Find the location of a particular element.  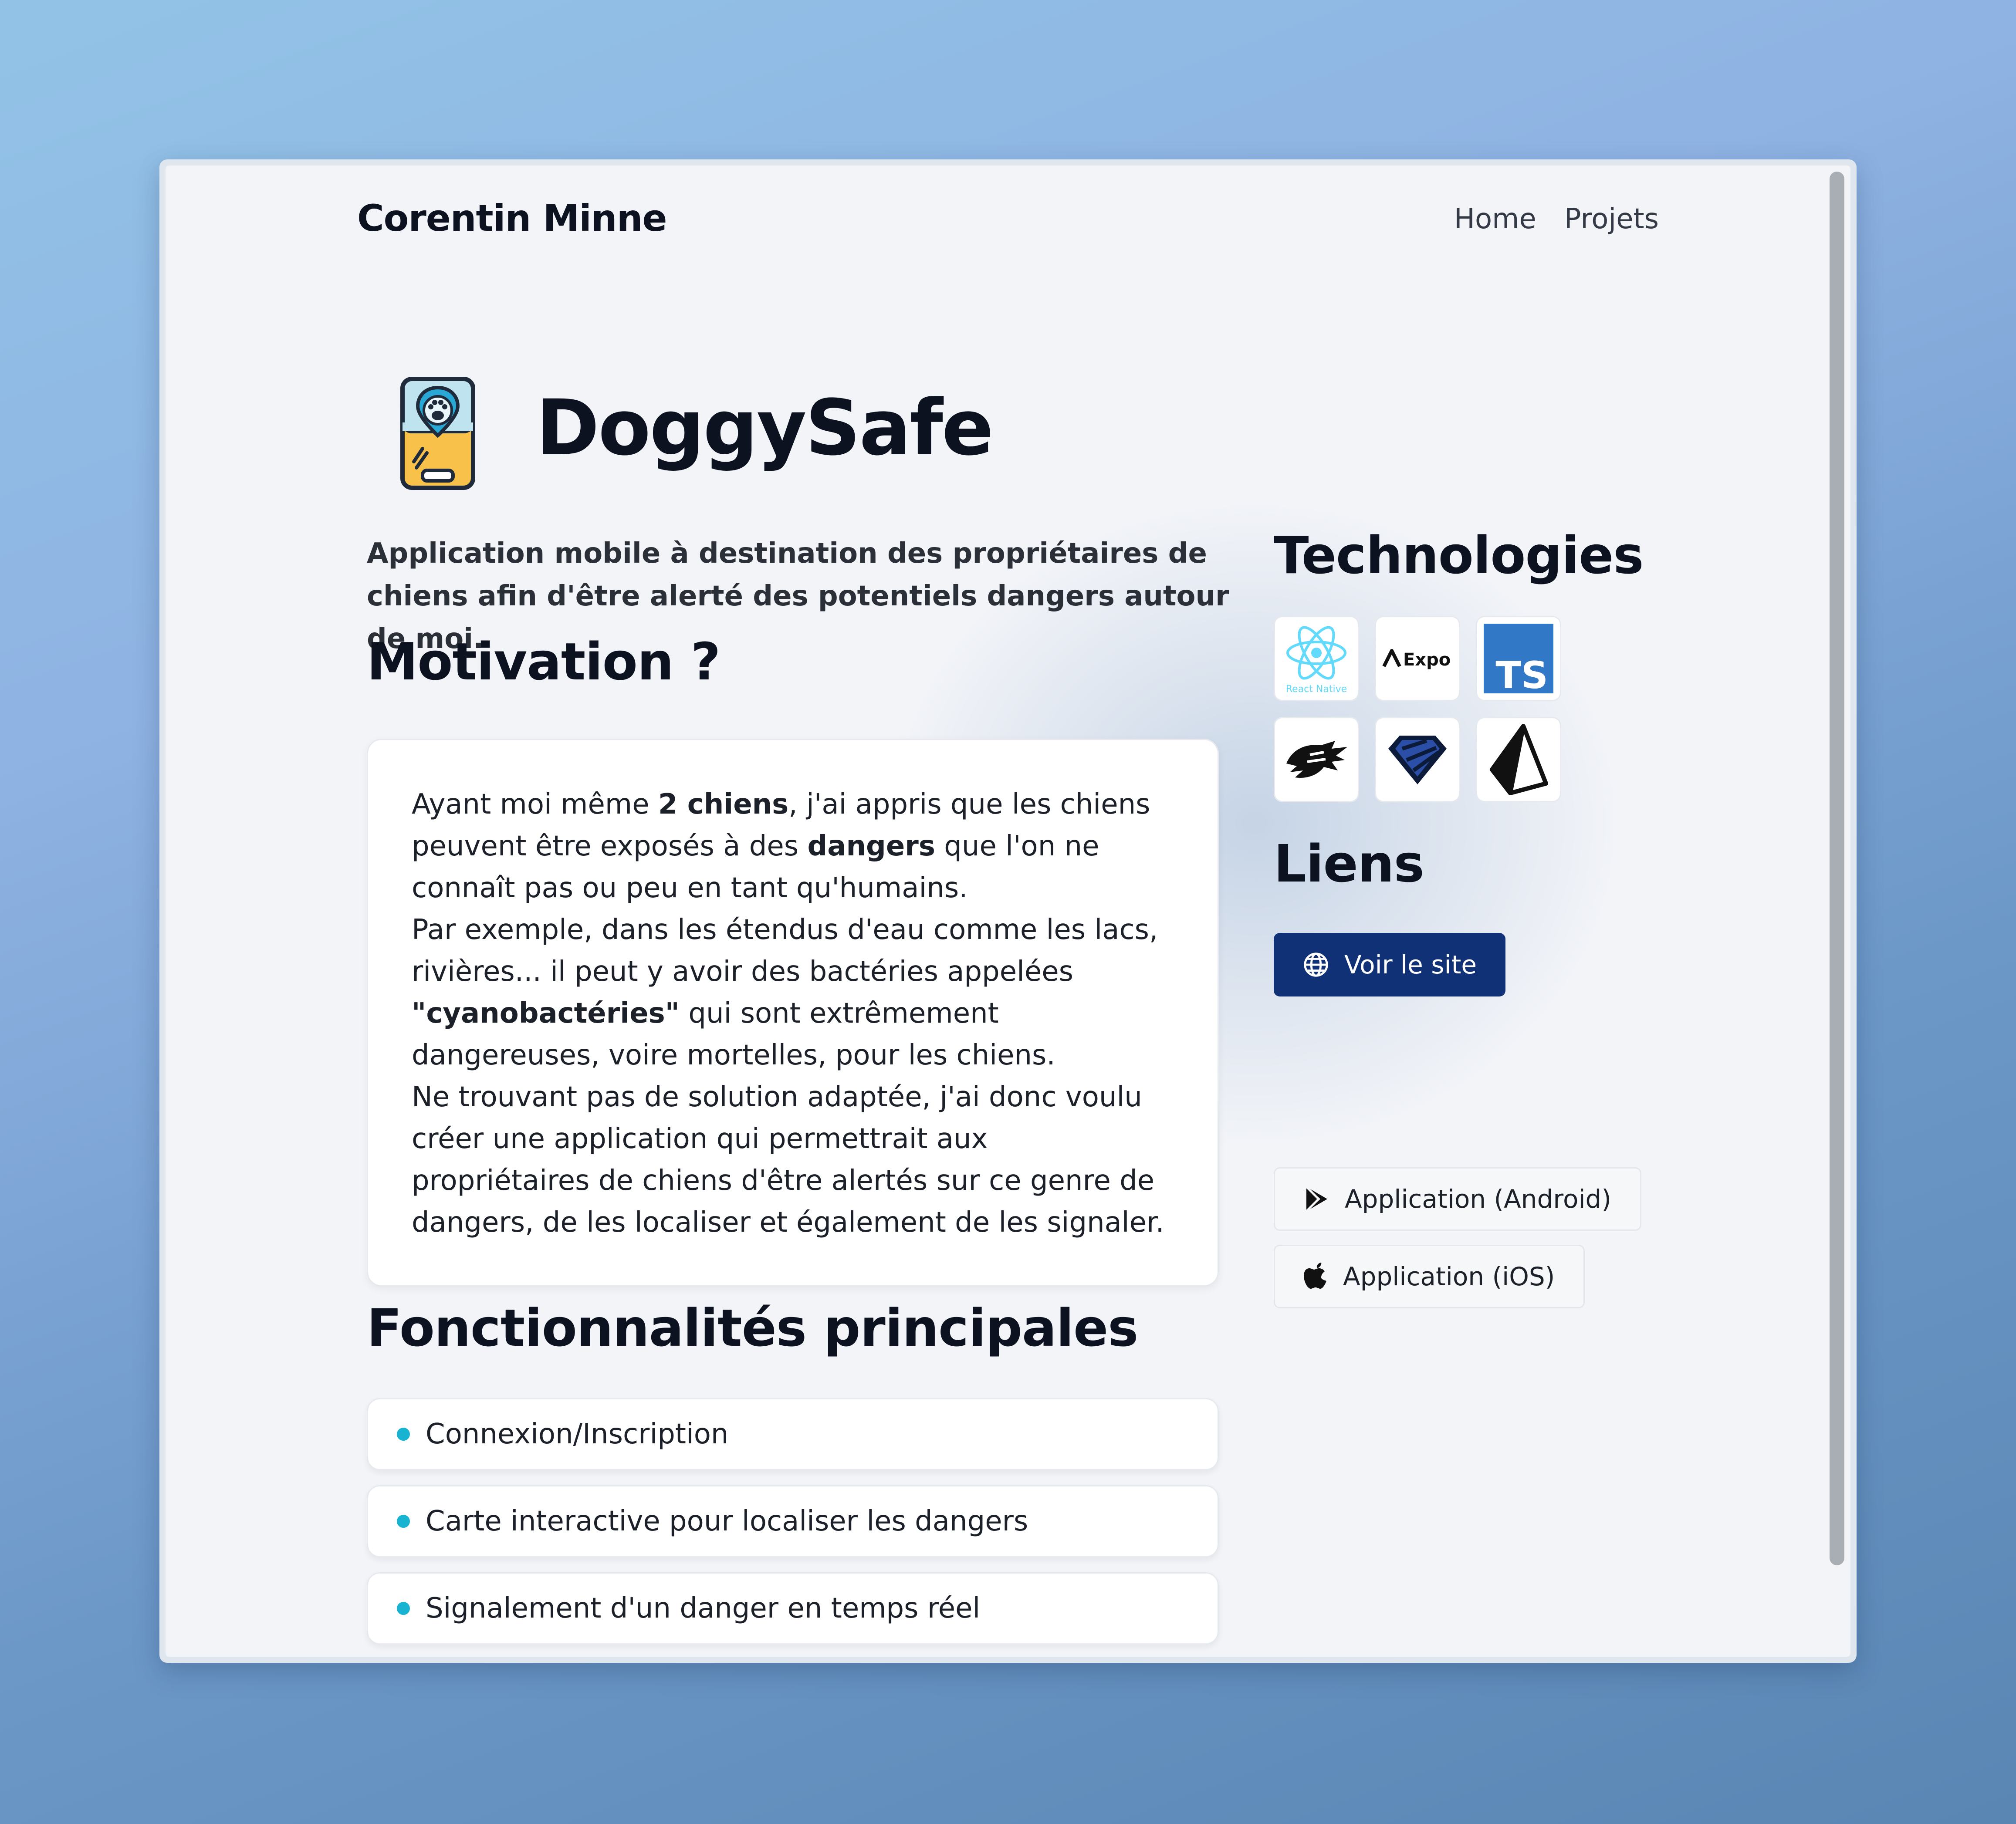

panther-icon is located at coordinates (1316, 759).